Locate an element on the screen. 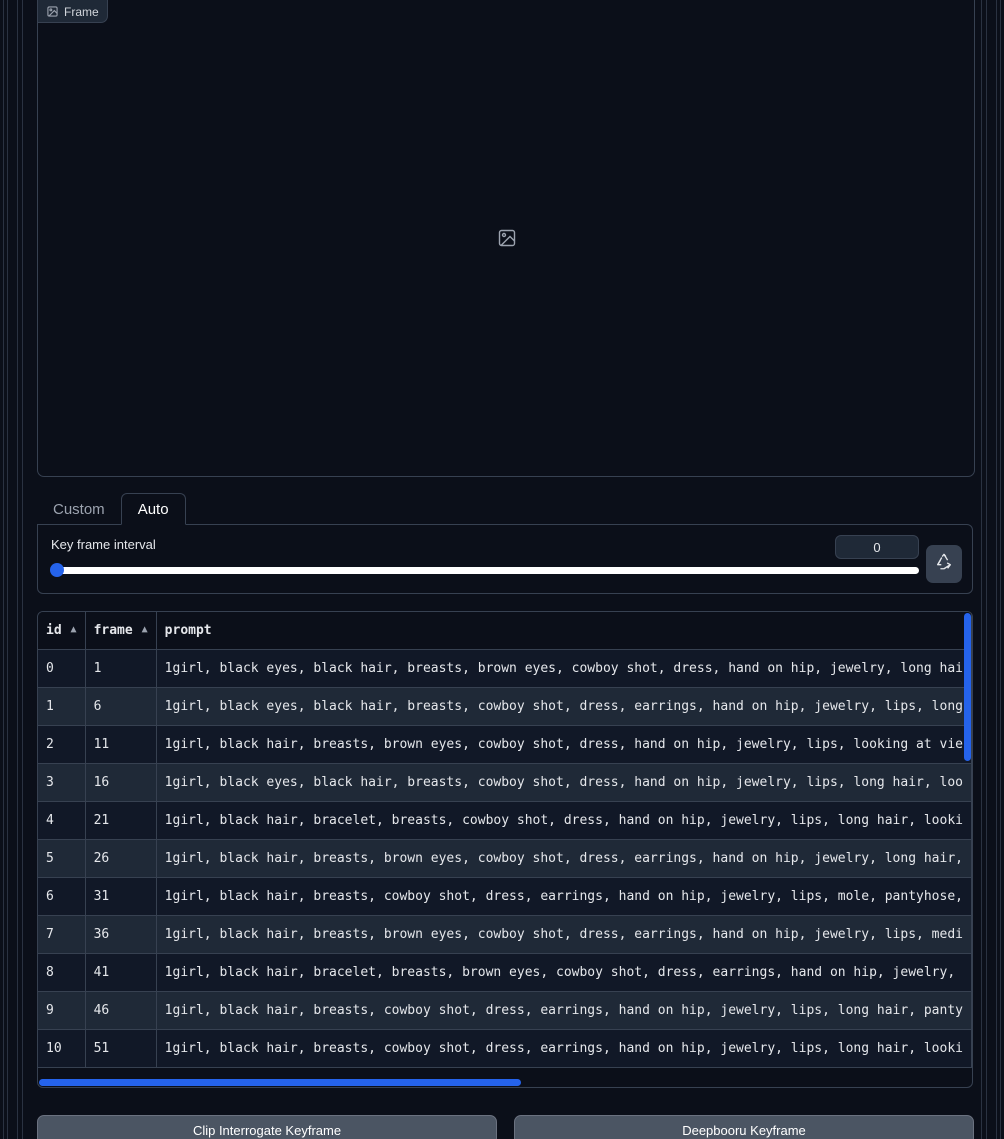 The height and width of the screenshot is (1139, 1004). deepbooru-keyframe-button: Deepbooru Keyframe is located at coordinates (744, 1127).